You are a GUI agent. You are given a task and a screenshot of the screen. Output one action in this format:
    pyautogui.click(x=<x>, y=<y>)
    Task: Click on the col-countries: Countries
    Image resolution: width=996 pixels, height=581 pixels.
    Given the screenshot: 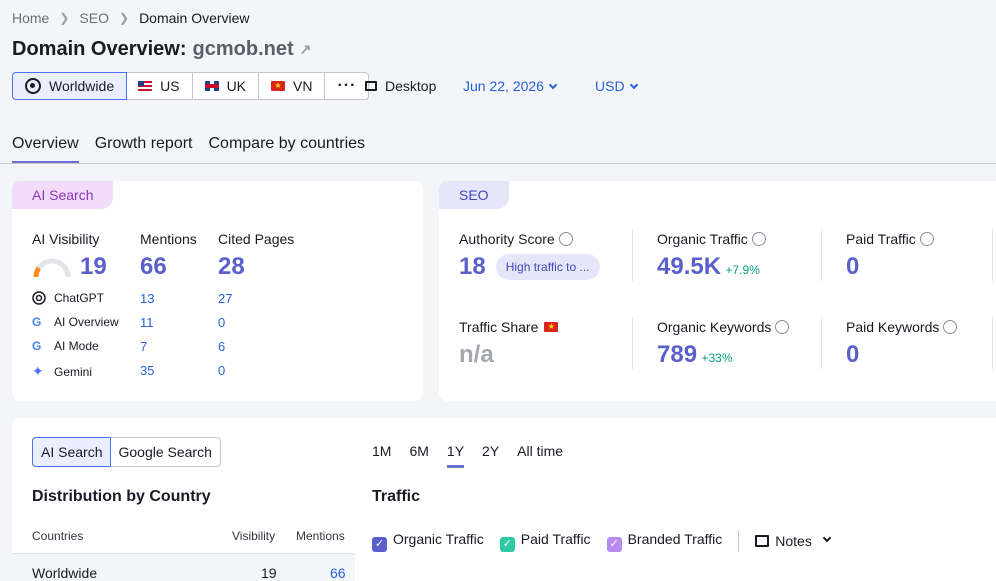 What is the action you would take?
    pyautogui.click(x=58, y=536)
    